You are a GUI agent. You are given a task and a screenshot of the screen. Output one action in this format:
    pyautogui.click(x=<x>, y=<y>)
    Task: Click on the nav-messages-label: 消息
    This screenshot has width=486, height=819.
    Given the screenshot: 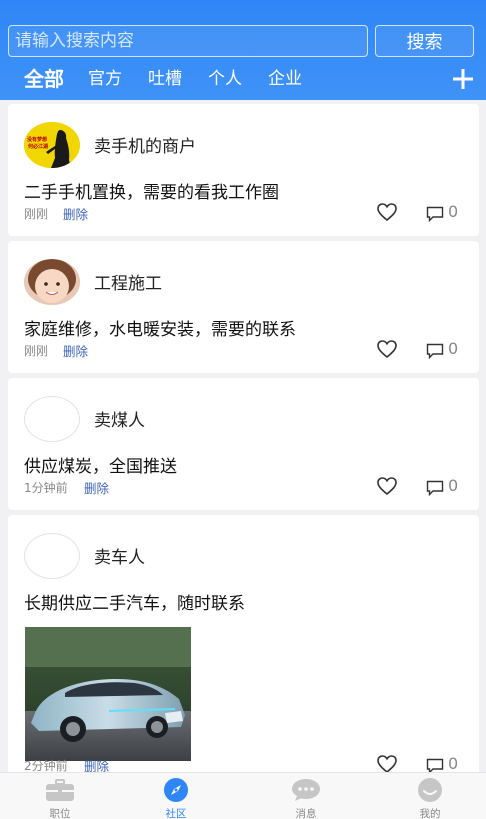 What is the action you would take?
    pyautogui.click(x=306, y=813)
    